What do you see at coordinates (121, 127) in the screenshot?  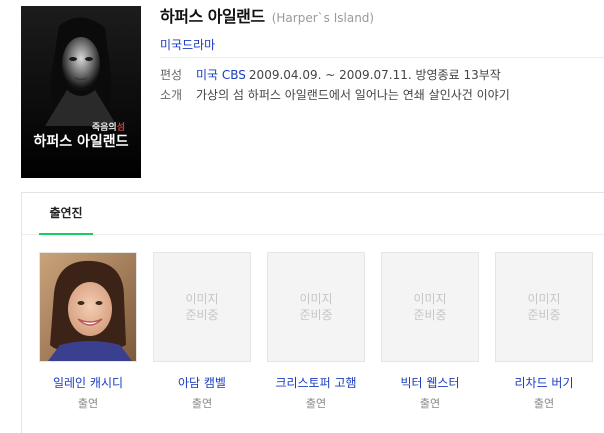 I see `poster-tagline-2: 섬` at bounding box center [121, 127].